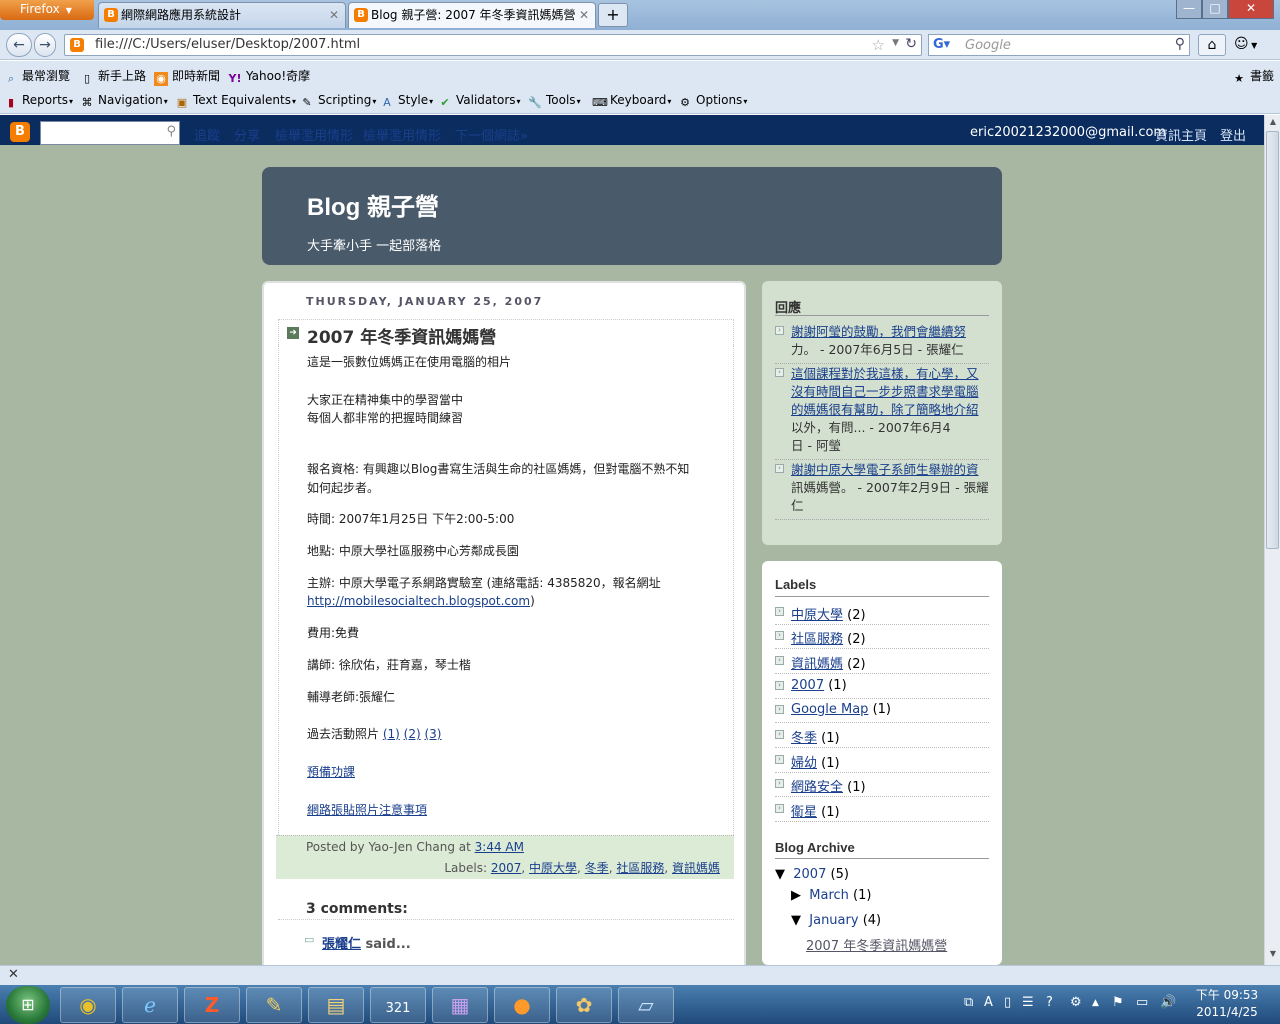 This screenshot has height=1024, width=1280. I want to click on new-tab-button: +, so click(613, 15).